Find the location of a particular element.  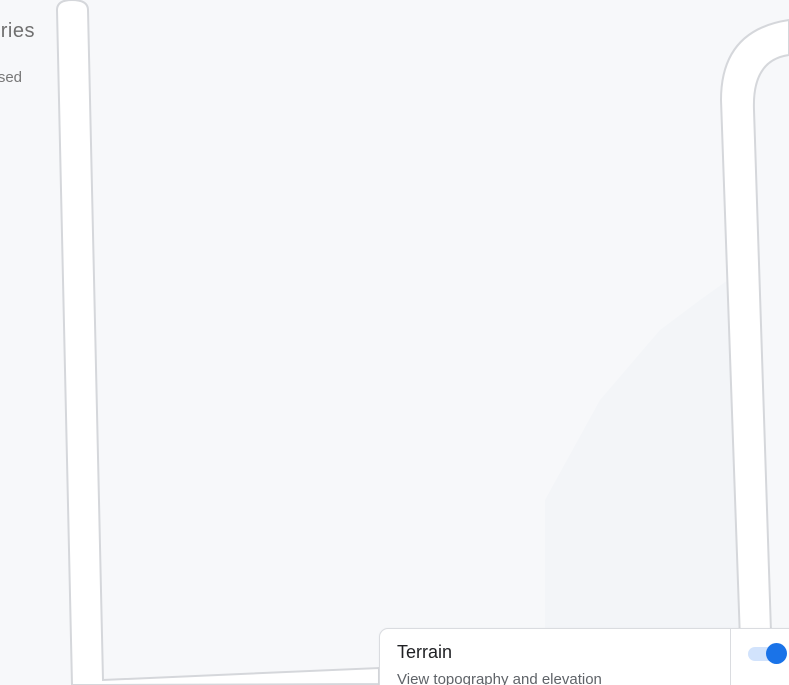

left-panel-title: ries is located at coordinates (17, 31).